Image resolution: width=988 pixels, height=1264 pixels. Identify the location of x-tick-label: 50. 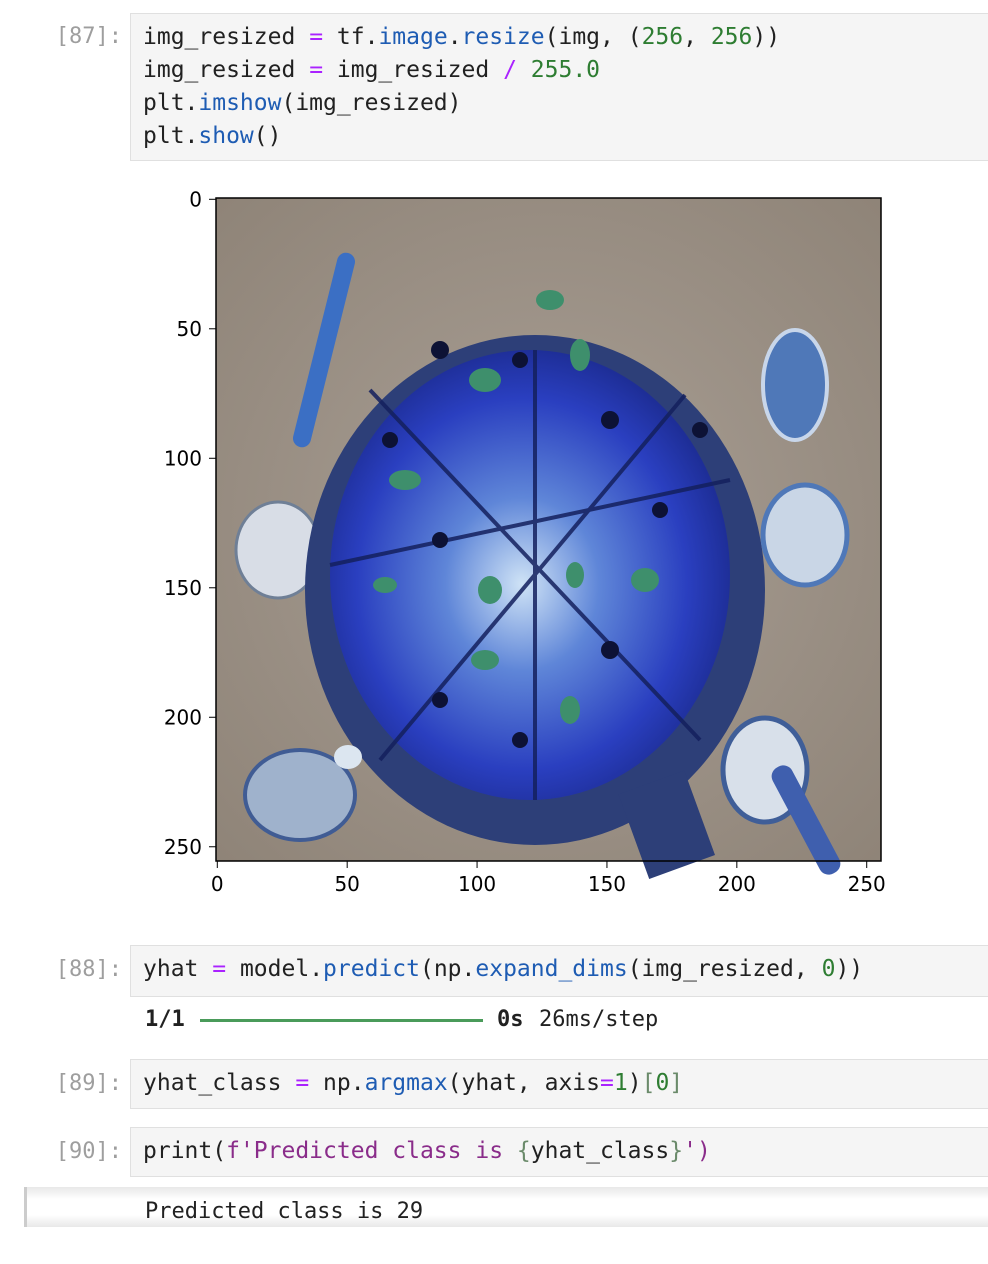
(346, 884).